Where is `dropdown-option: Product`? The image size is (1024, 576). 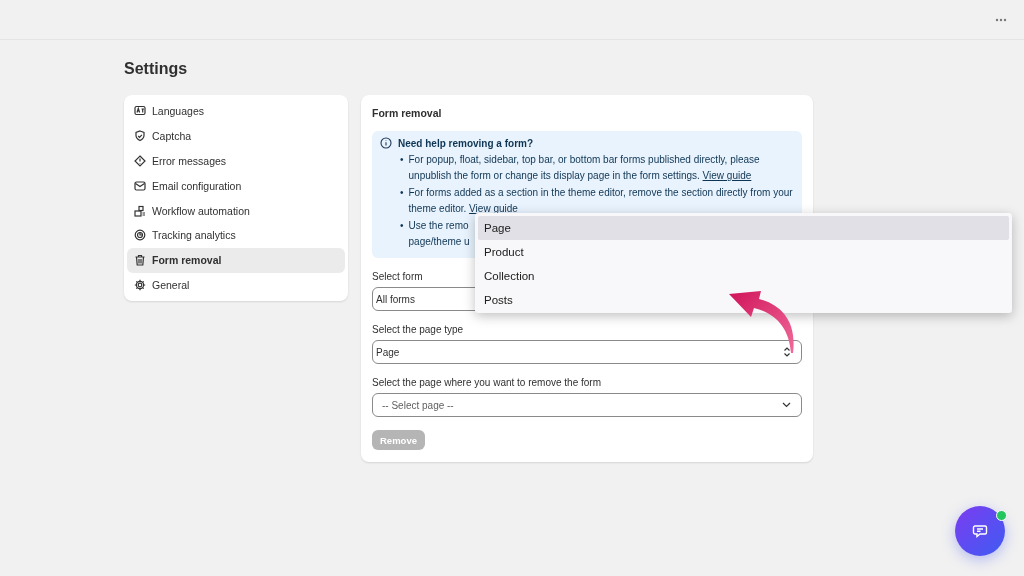
dropdown-option: Product is located at coordinates (743, 252).